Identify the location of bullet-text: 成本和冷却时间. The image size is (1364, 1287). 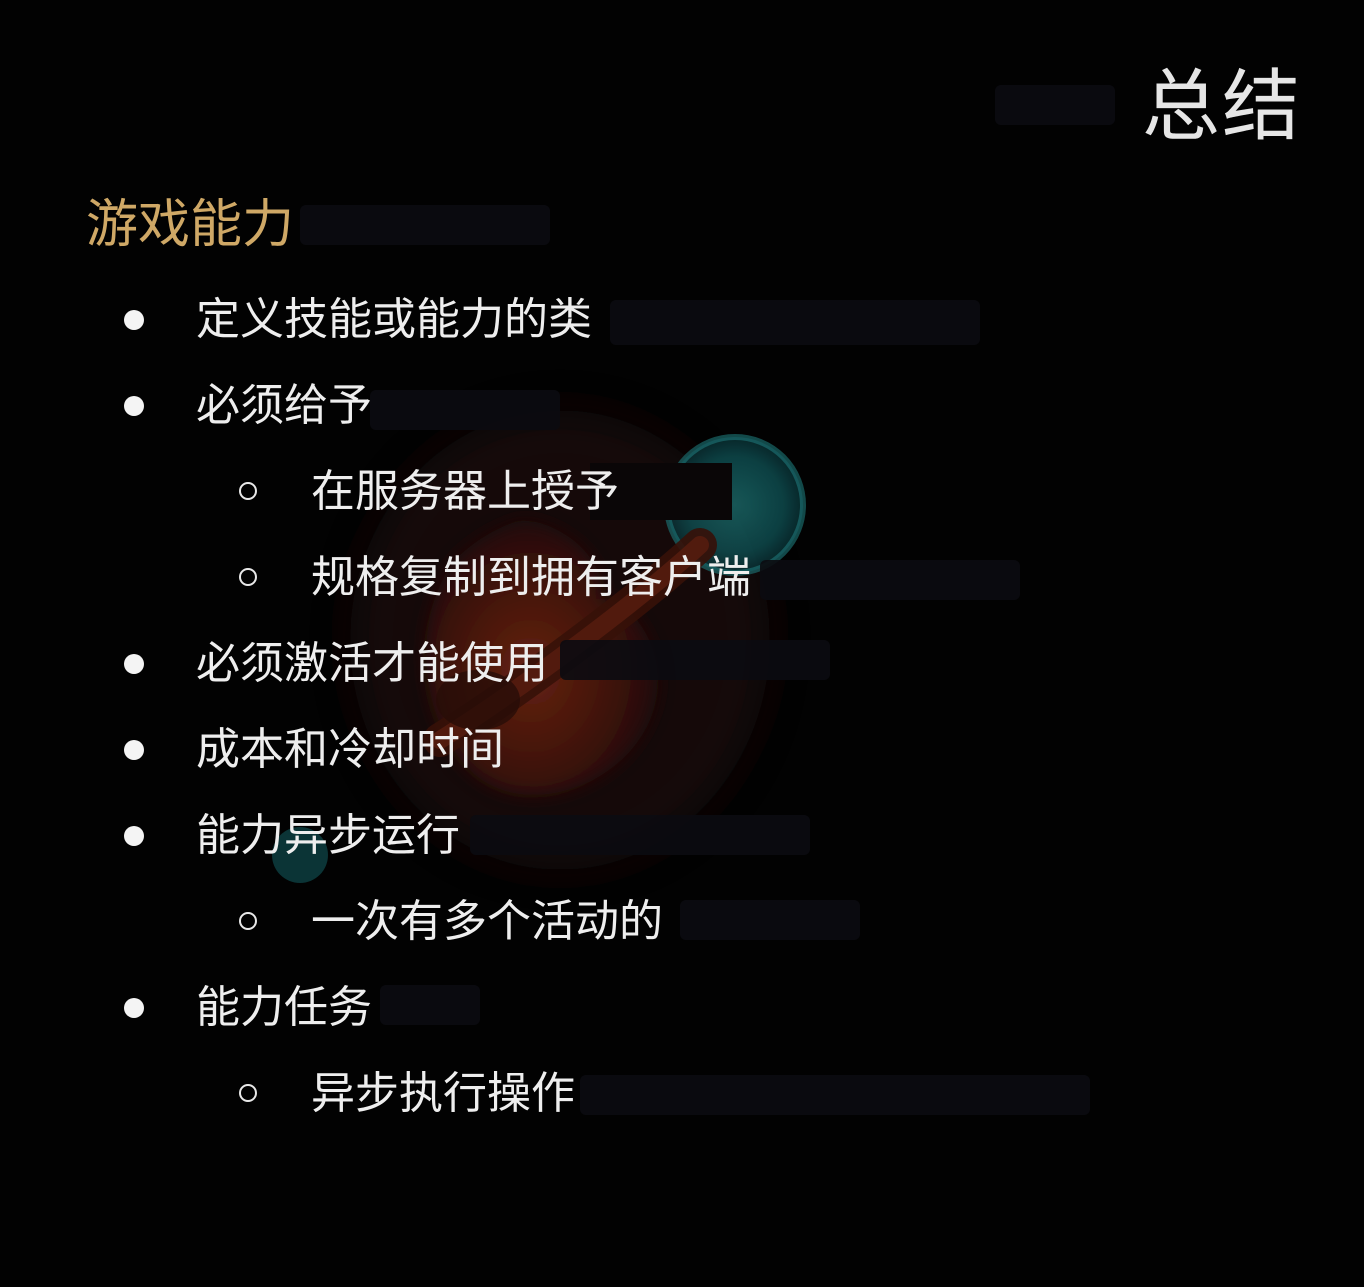
(350, 749).